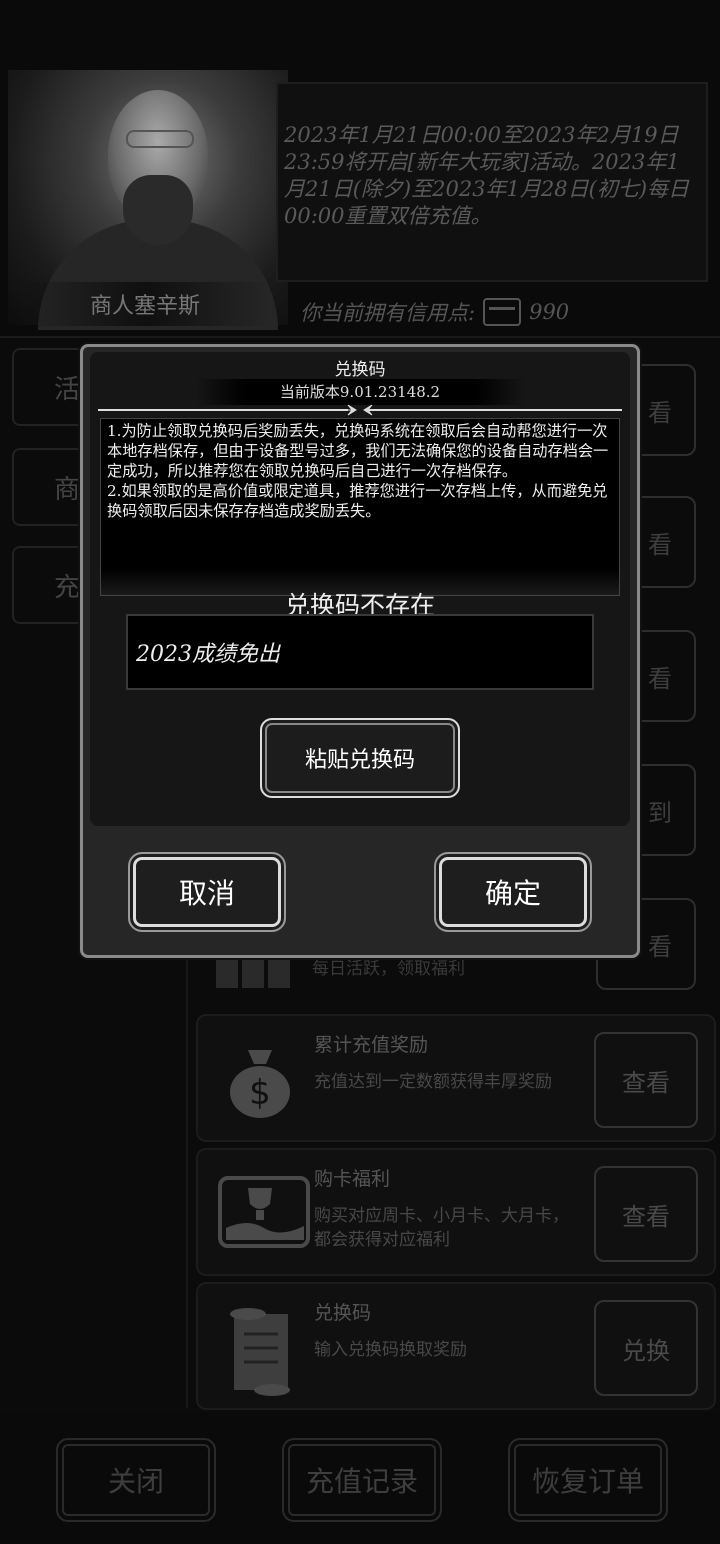 This screenshot has height=1544, width=720. Describe the element at coordinates (433, 1082) in the screenshot. I see `row-description: 充值达到一定数额获得丰厚奖励` at that location.